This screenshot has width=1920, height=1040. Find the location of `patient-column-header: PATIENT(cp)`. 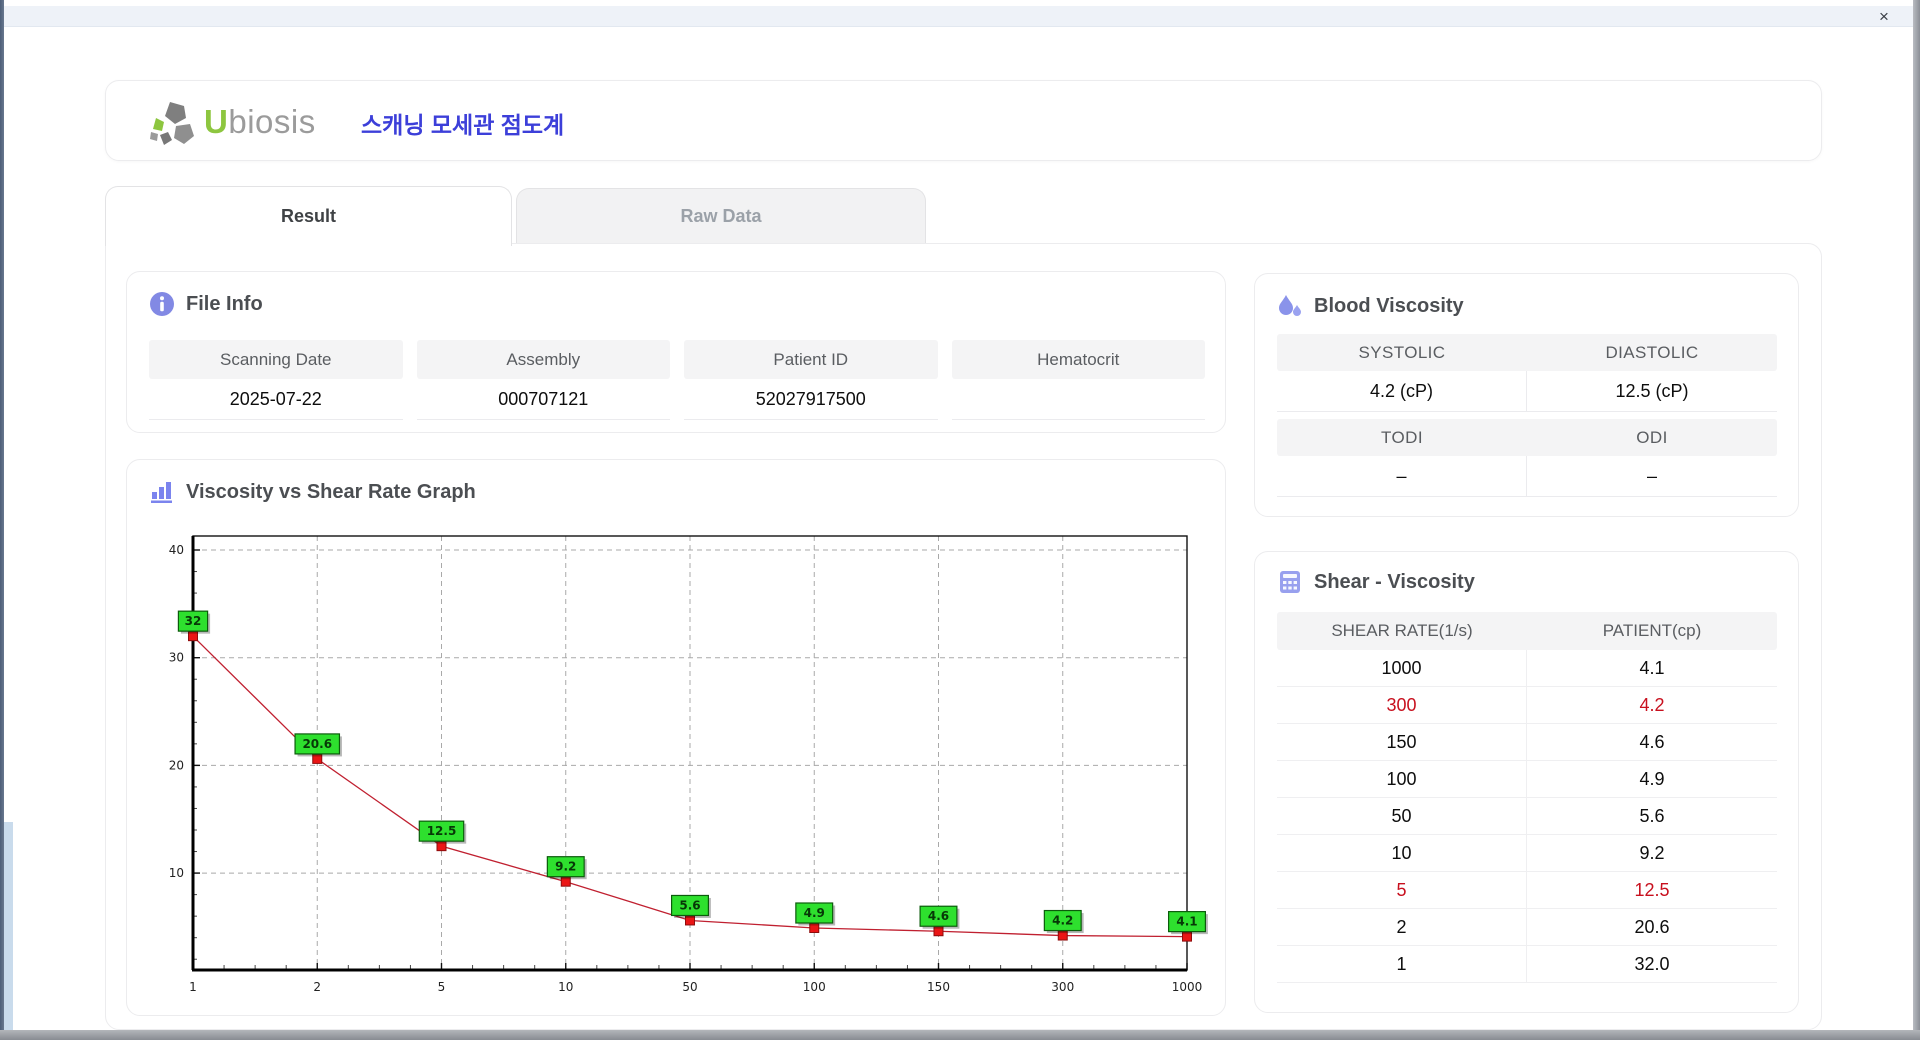

patient-column-header: PATIENT(cp) is located at coordinates (1652, 630).